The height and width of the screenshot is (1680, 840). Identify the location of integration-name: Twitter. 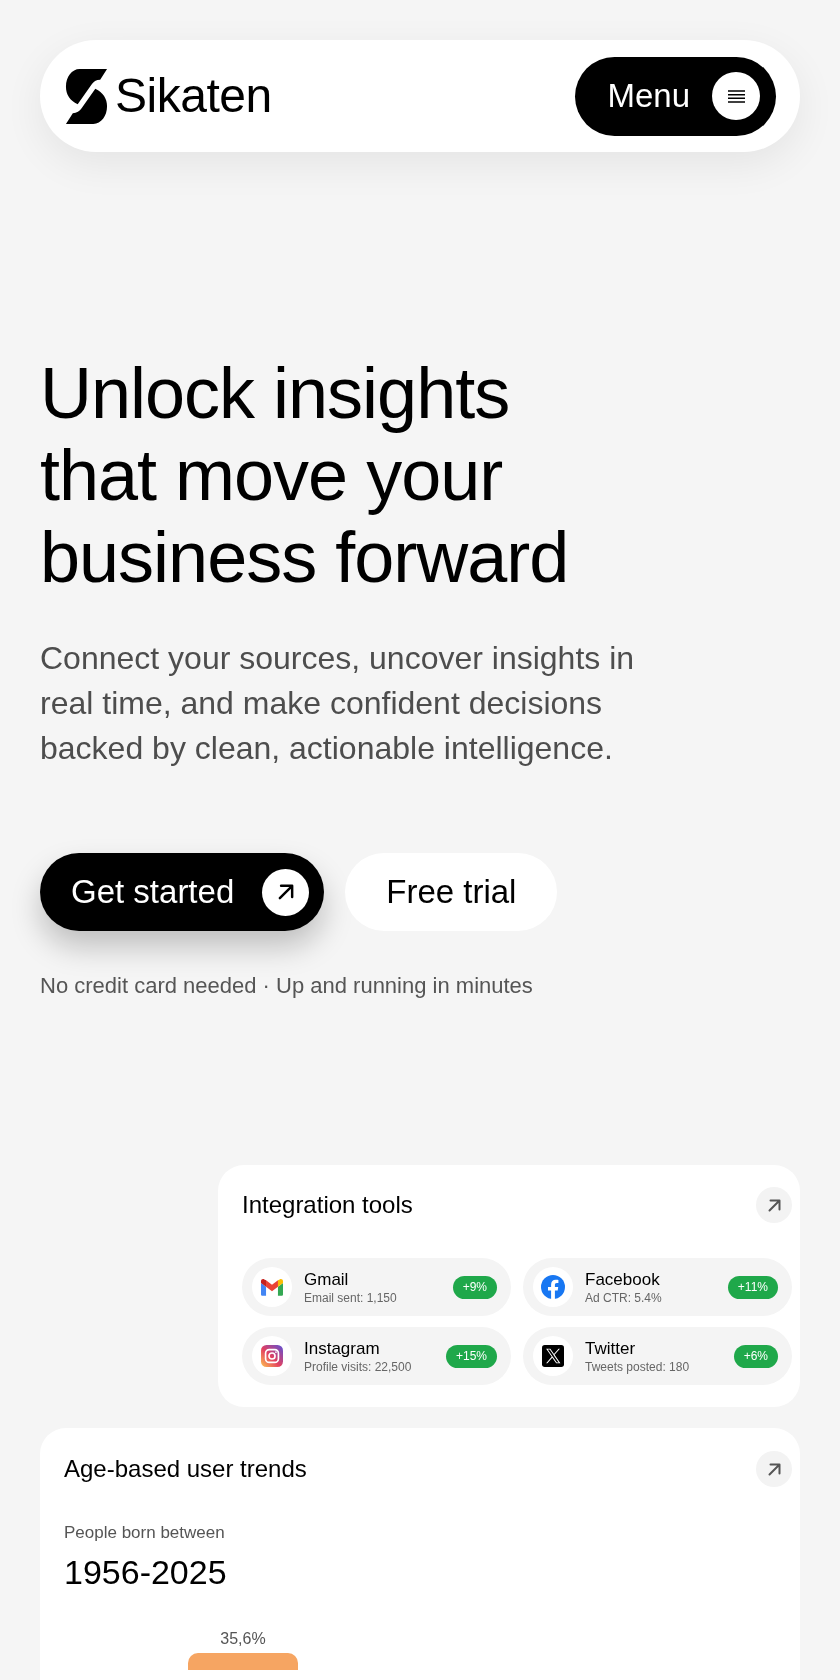
(610, 1348).